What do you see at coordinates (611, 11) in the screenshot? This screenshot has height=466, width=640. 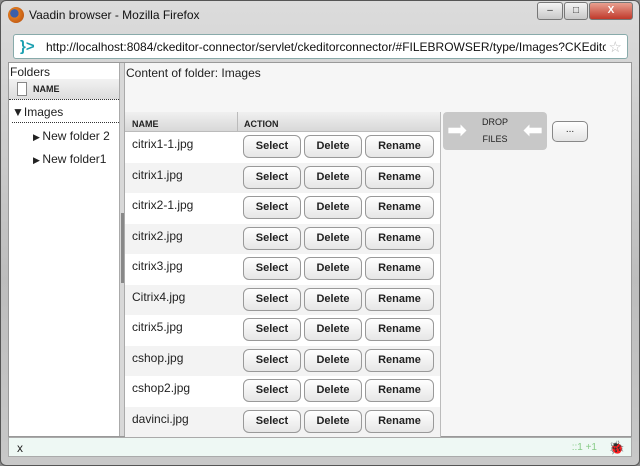 I see `close-button: X` at bounding box center [611, 11].